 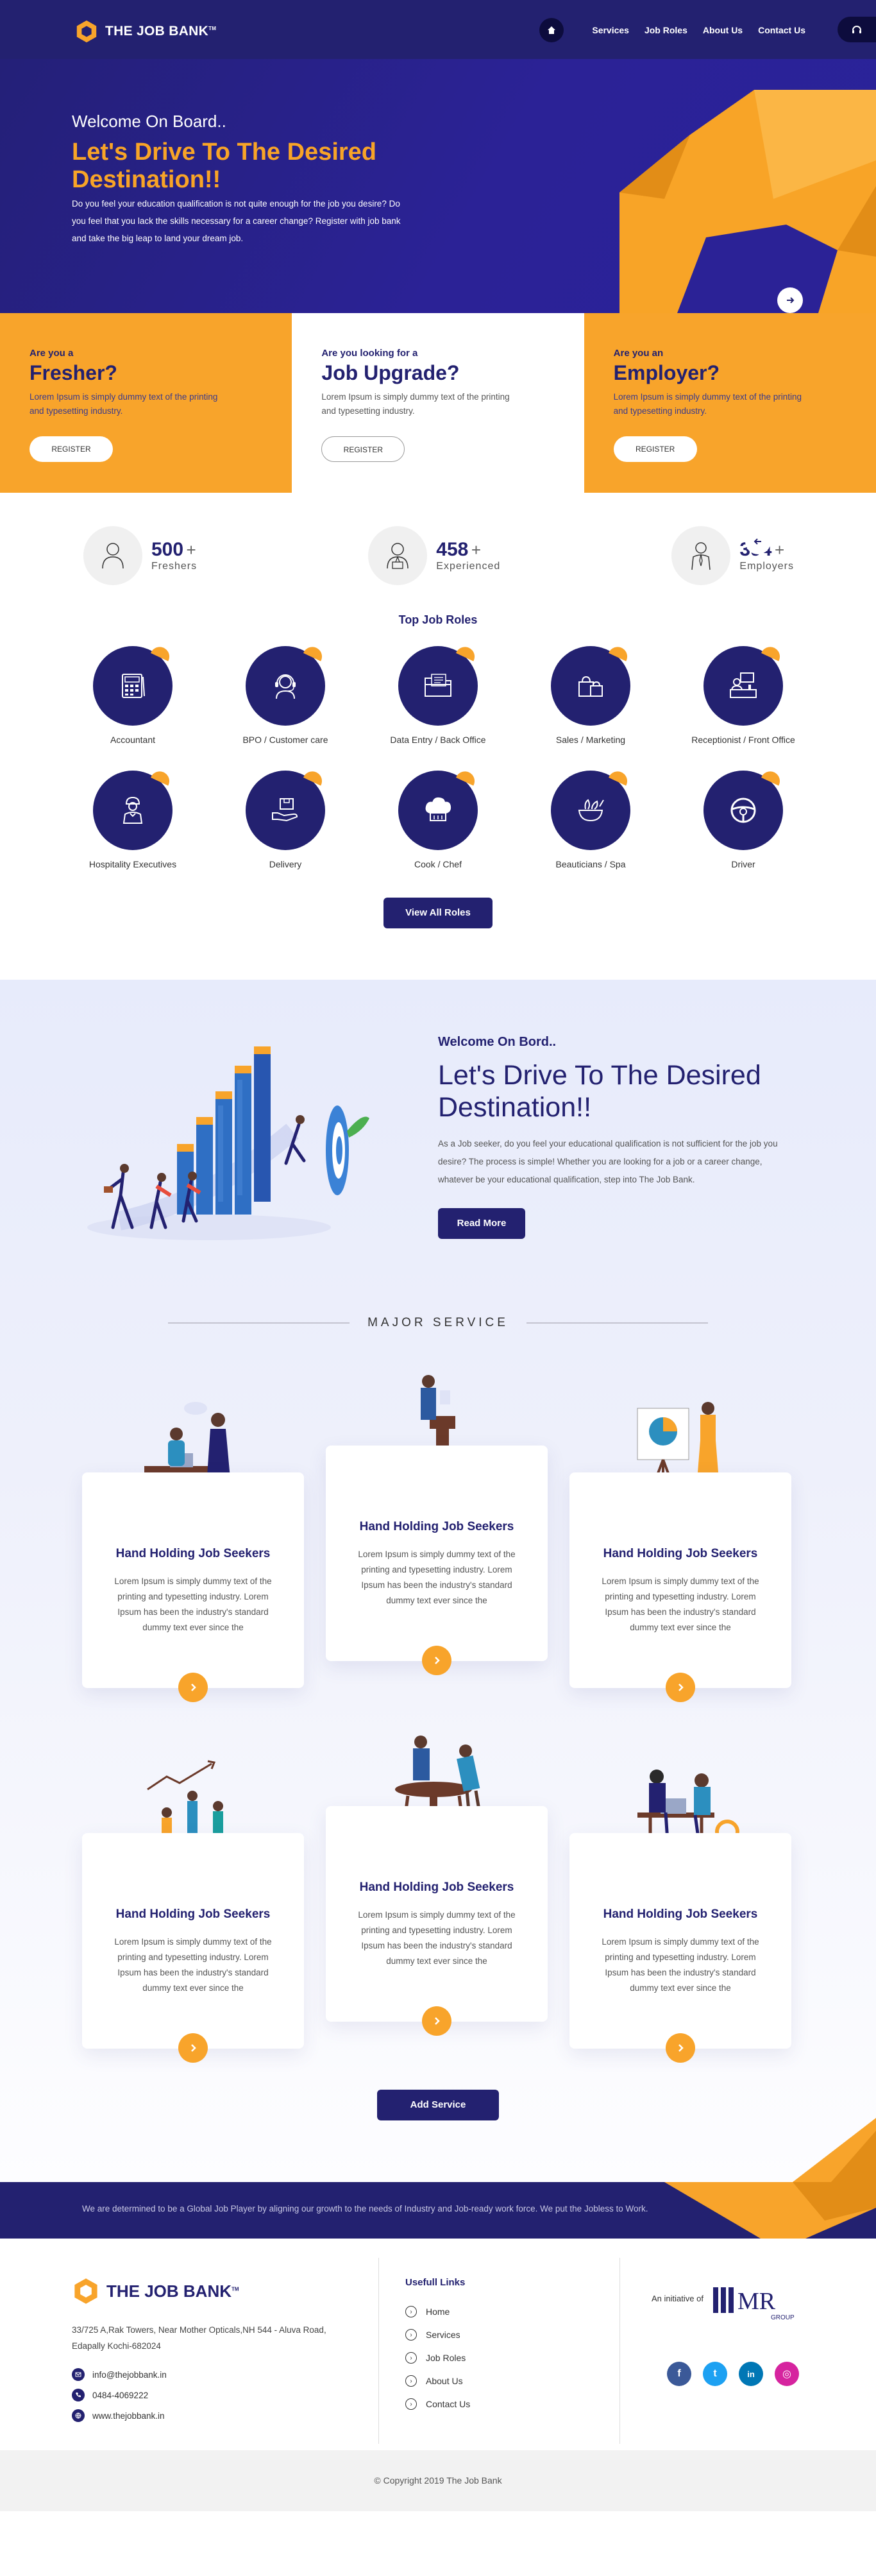 I want to click on hexagon-logo-icon, so click(x=85, y=2291).